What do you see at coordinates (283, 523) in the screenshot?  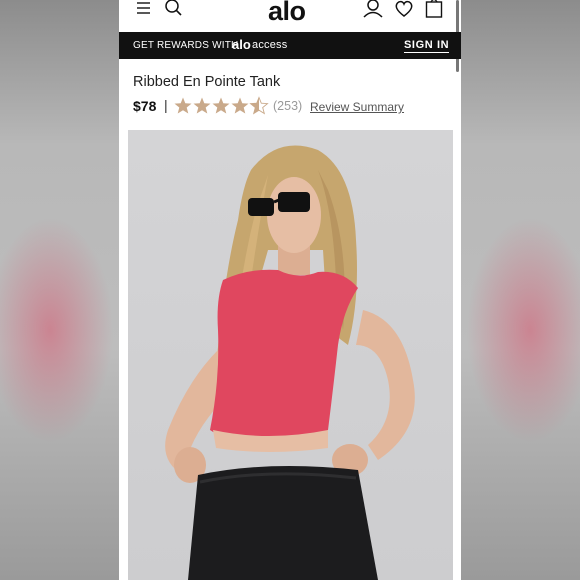 I see `black-shorts` at bounding box center [283, 523].